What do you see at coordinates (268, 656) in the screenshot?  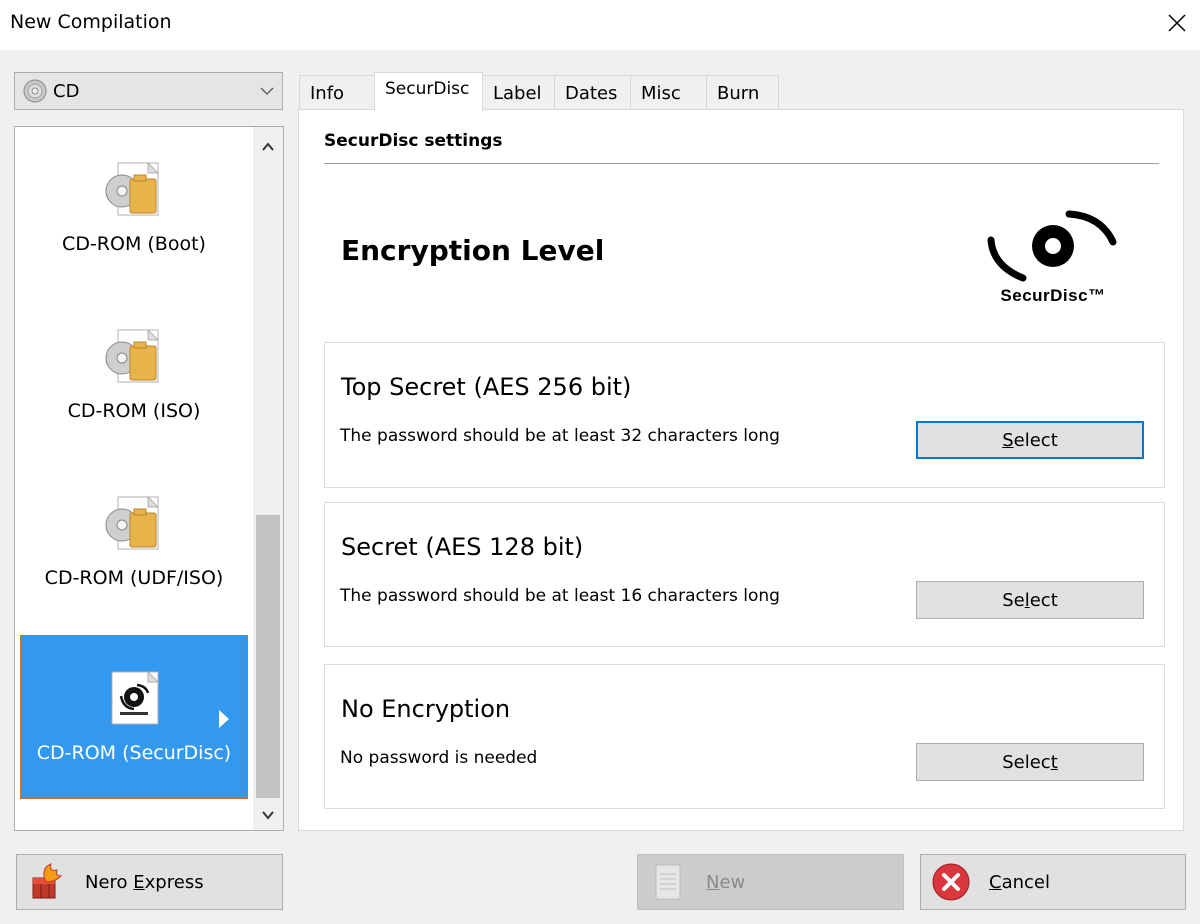 I see `scroll-thumb` at bounding box center [268, 656].